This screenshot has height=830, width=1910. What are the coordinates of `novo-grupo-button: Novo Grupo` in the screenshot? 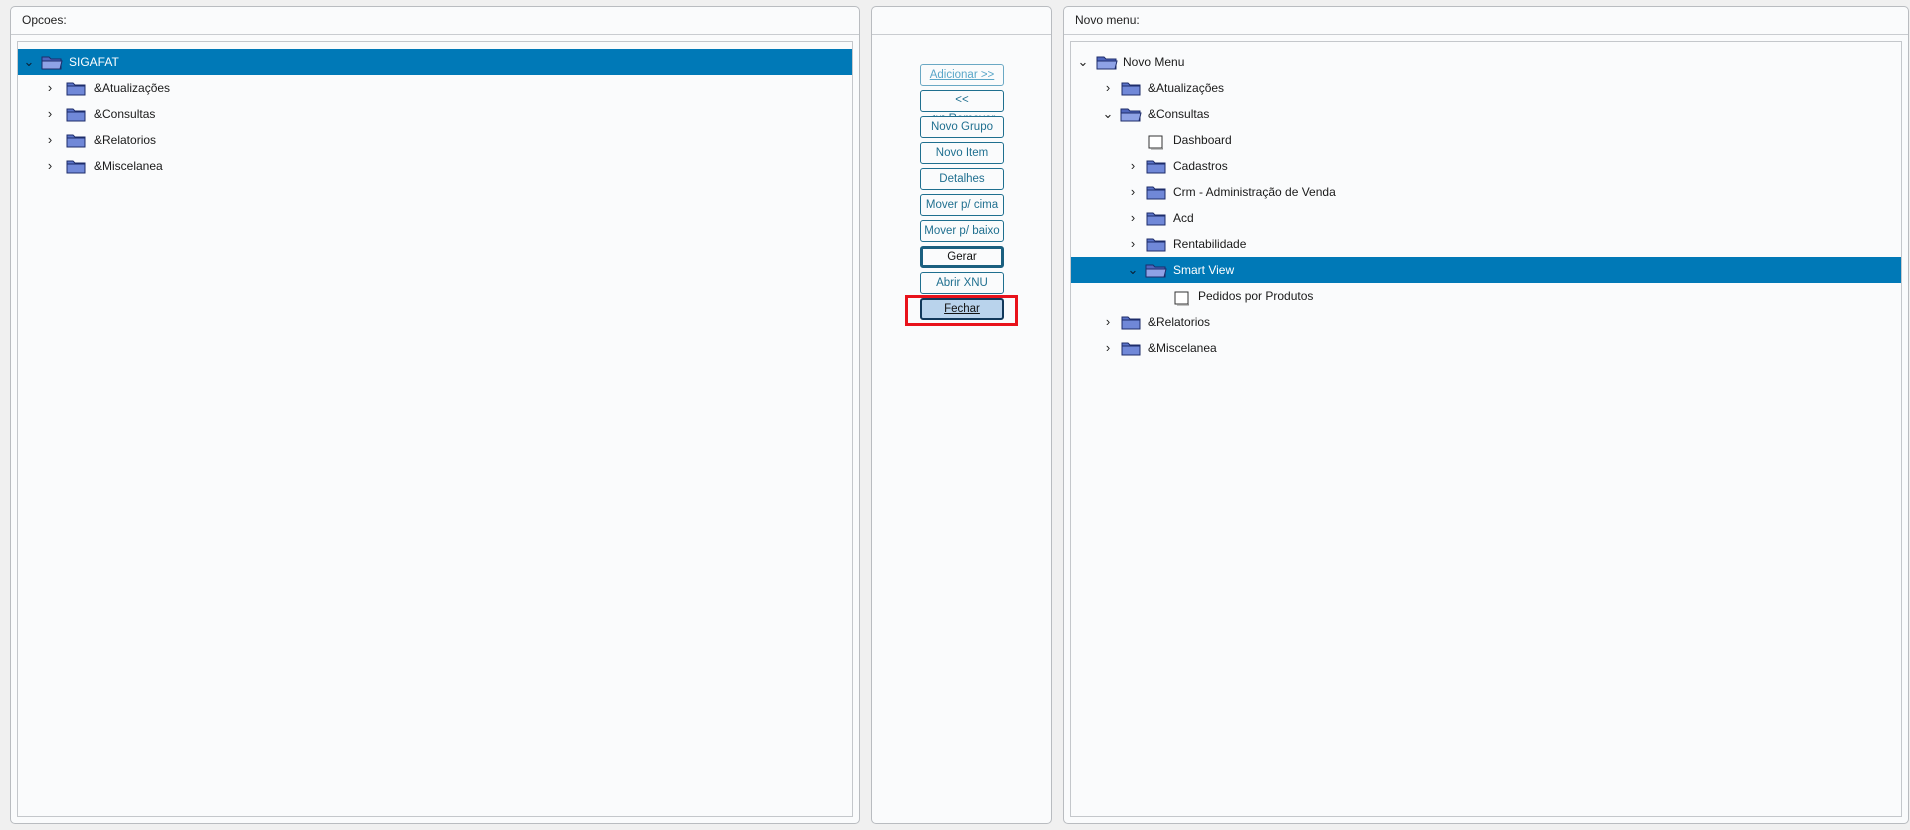 It's located at (962, 127).